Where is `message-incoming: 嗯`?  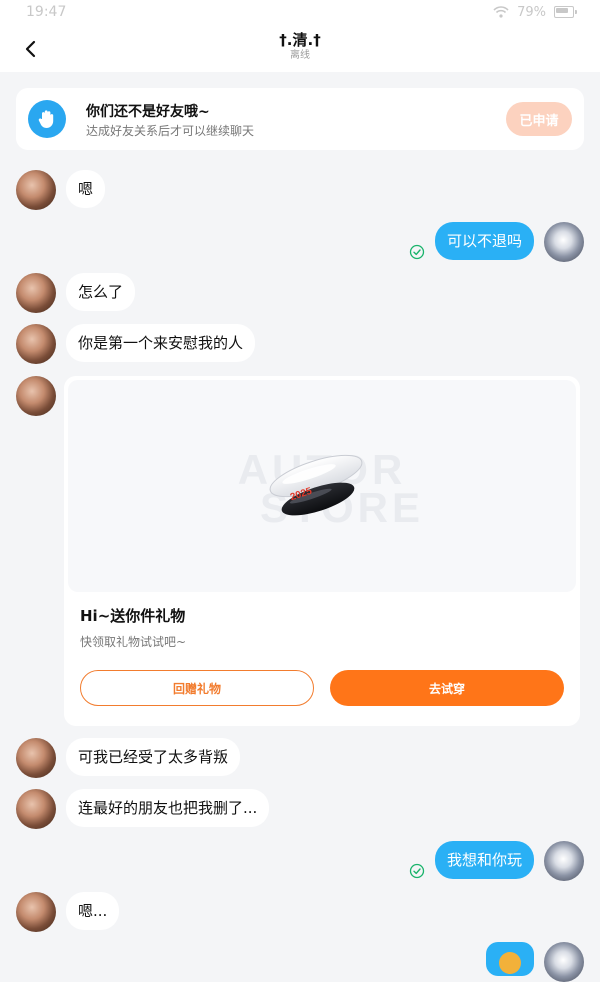 message-incoming: 嗯 is located at coordinates (65, 190).